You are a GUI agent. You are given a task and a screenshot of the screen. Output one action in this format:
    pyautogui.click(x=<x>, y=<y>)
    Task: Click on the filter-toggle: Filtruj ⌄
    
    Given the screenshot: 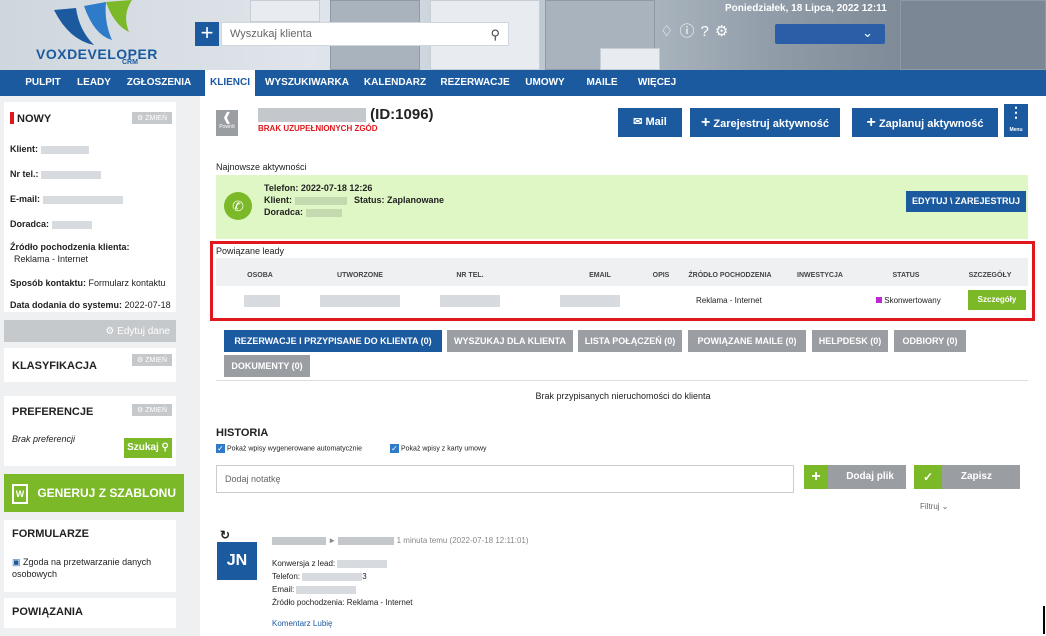 What is the action you would take?
    pyautogui.click(x=934, y=506)
    